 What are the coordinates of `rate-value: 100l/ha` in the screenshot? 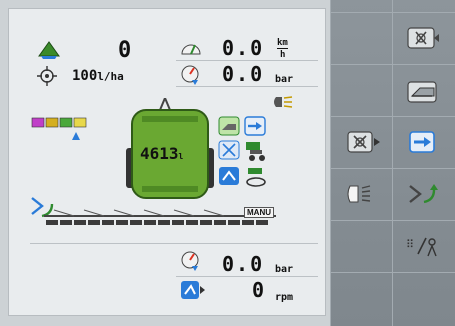 It's located at (98, 76).